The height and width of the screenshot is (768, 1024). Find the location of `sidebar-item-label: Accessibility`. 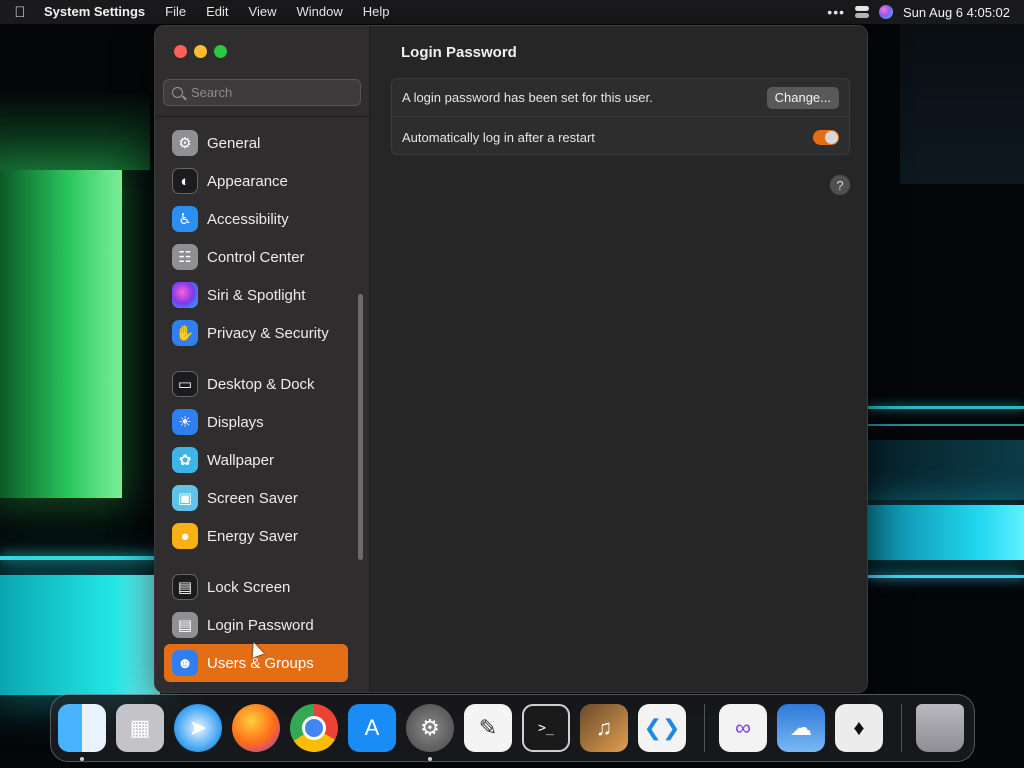

sidebar-item-label: Accessibility is located at coordinates (248, 219).